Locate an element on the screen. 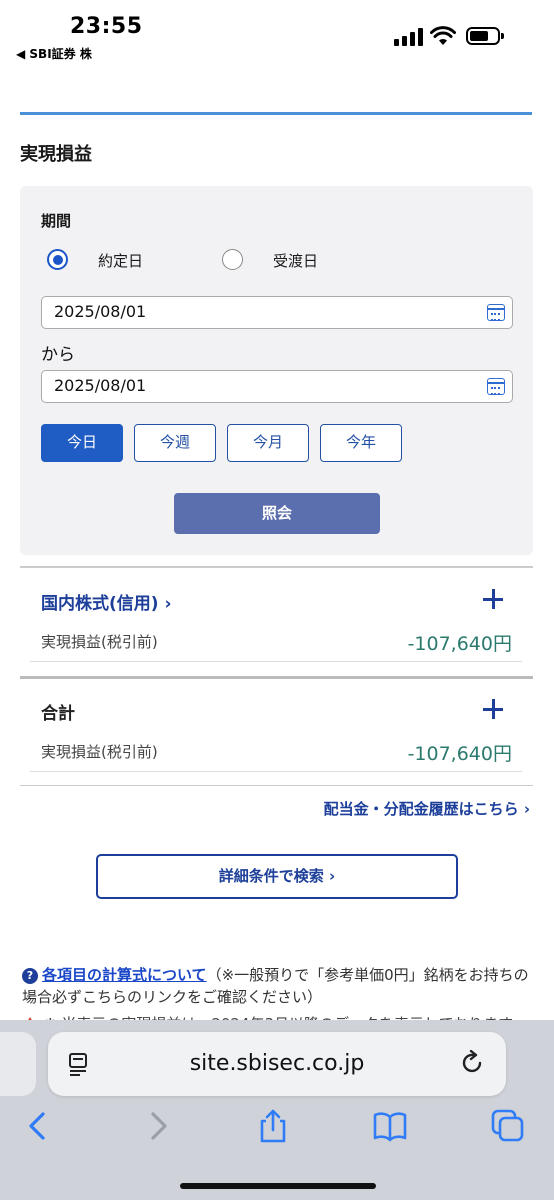 This screenshot has width=554, height=1200. date-from-value: 2025/08/01 is located at coordinates (100, 311).